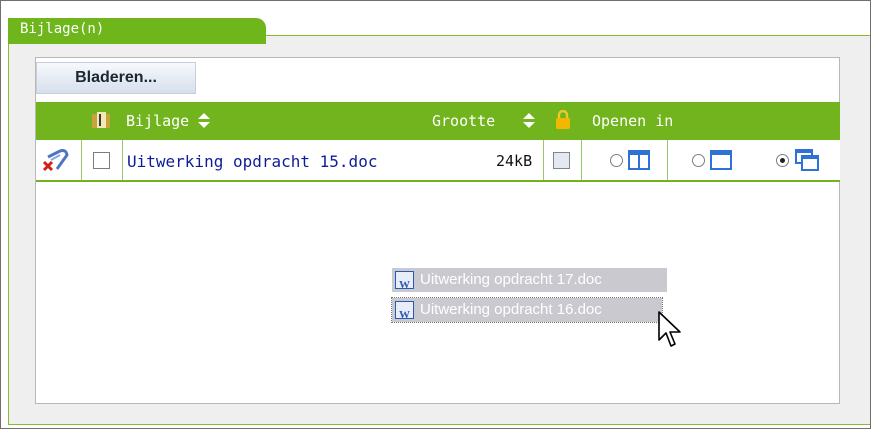  I want to click on sort-size-icon, so click(529, 121).